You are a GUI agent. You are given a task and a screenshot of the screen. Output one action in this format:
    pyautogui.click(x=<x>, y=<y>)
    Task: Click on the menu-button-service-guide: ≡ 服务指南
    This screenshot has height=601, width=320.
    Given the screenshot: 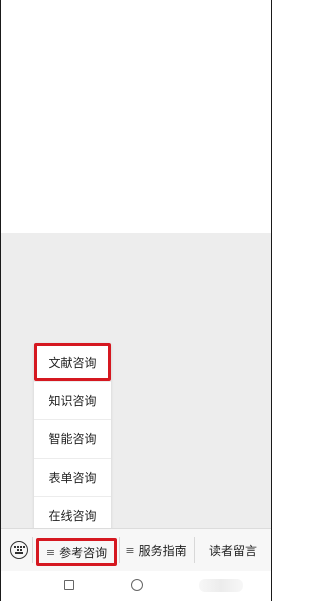 What is the action you would take?
    pyautogui.click(x=156, y=550)
    